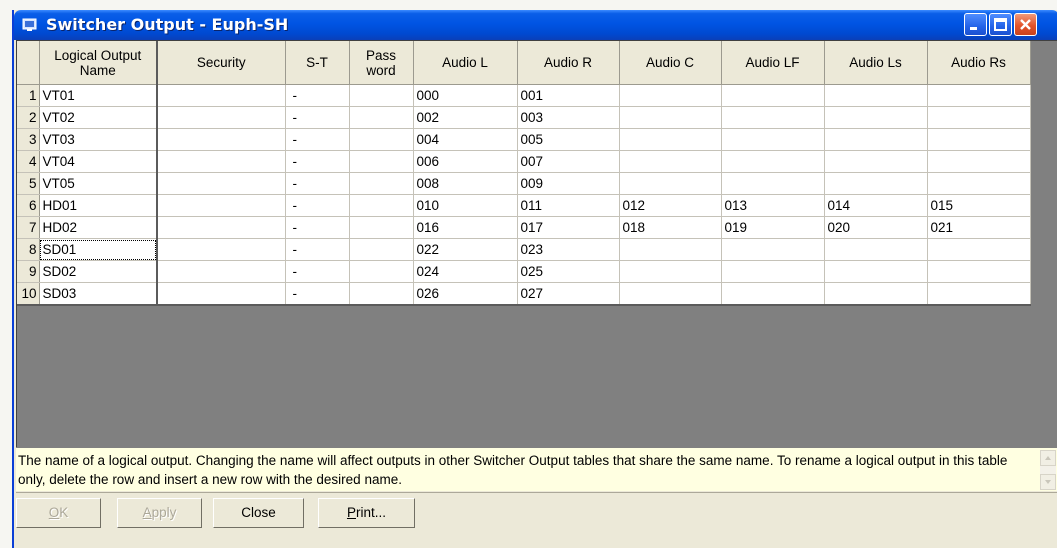  Describe the element at coordinates (670, 227) in the screenshot. I see `audio-c-cell: 018` at that location.